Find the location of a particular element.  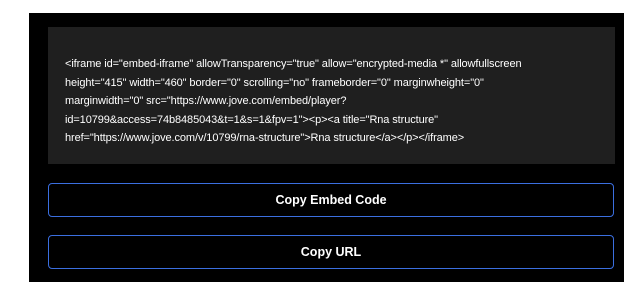

copy-url-button: Copy URL is located at coordinates (331, 252).